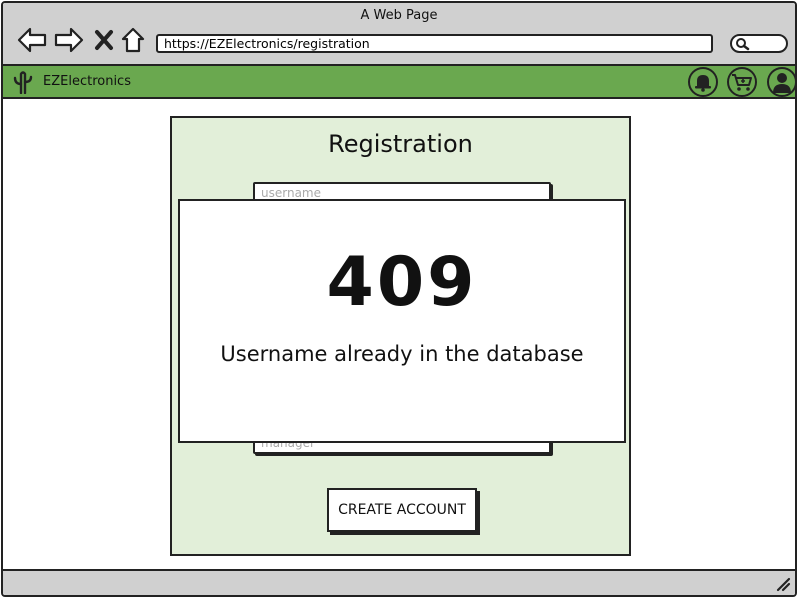  Describe the element at coordinates (399, 15) in the screenshot. I see `window-title: A Web Page` at that location.